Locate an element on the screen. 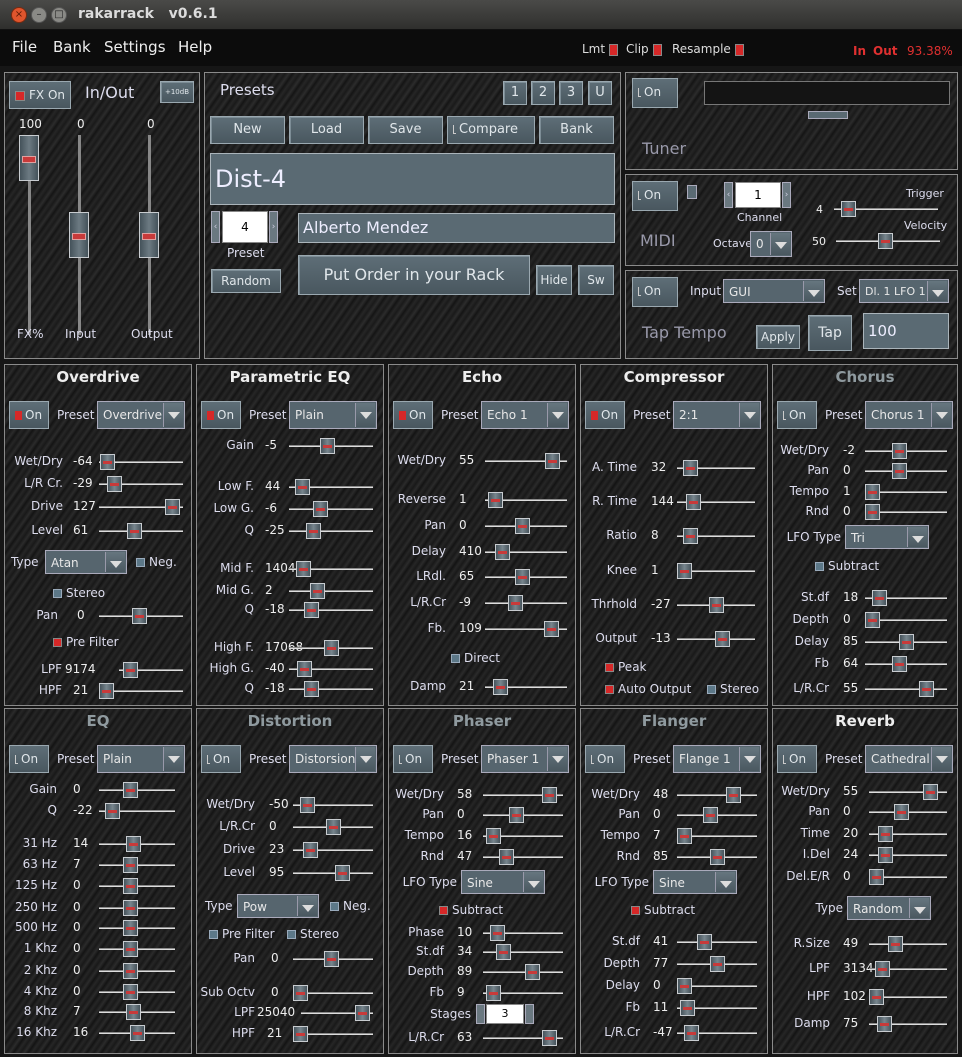  distortion-lpf-slider is located at coordinates (362, 1013).